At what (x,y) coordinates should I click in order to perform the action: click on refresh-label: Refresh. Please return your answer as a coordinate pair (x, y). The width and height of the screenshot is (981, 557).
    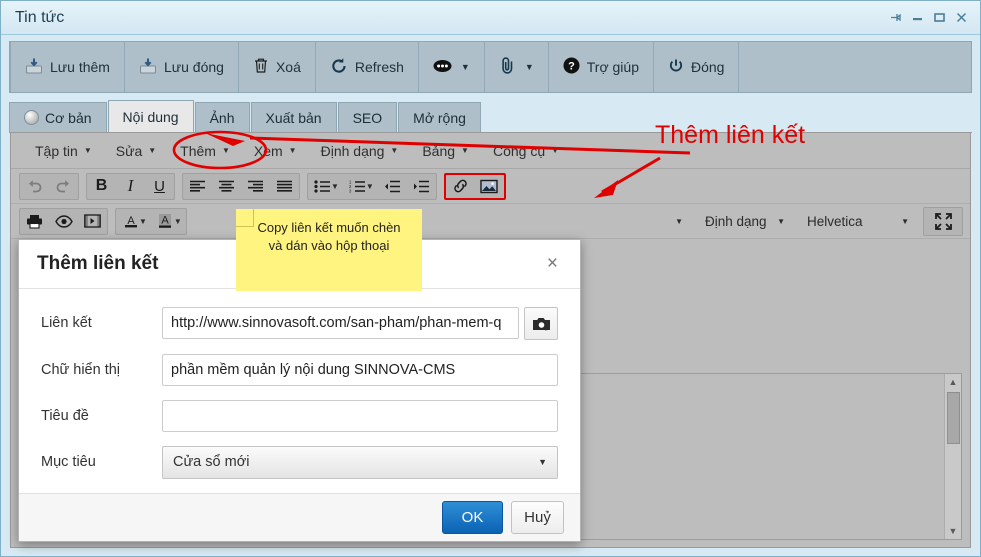
    Looking at the image, I should click on (379, 67).